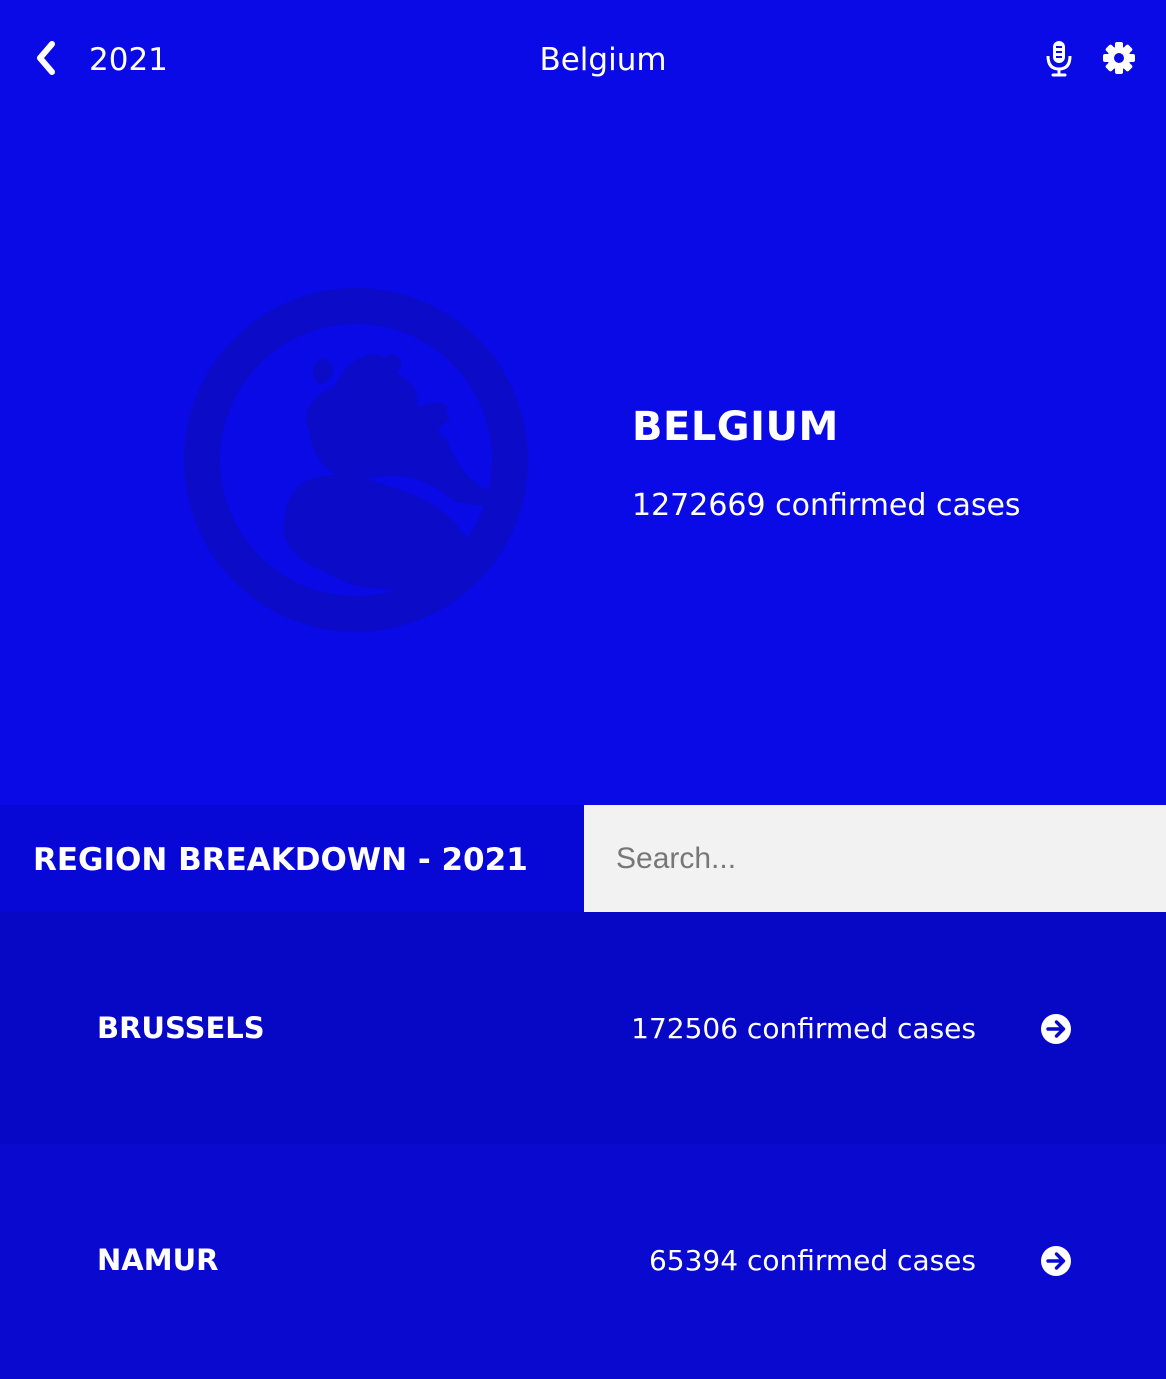 This screenshot has width=1166, height=1379. I want to click on microphone-icon, so click(1059, 59).